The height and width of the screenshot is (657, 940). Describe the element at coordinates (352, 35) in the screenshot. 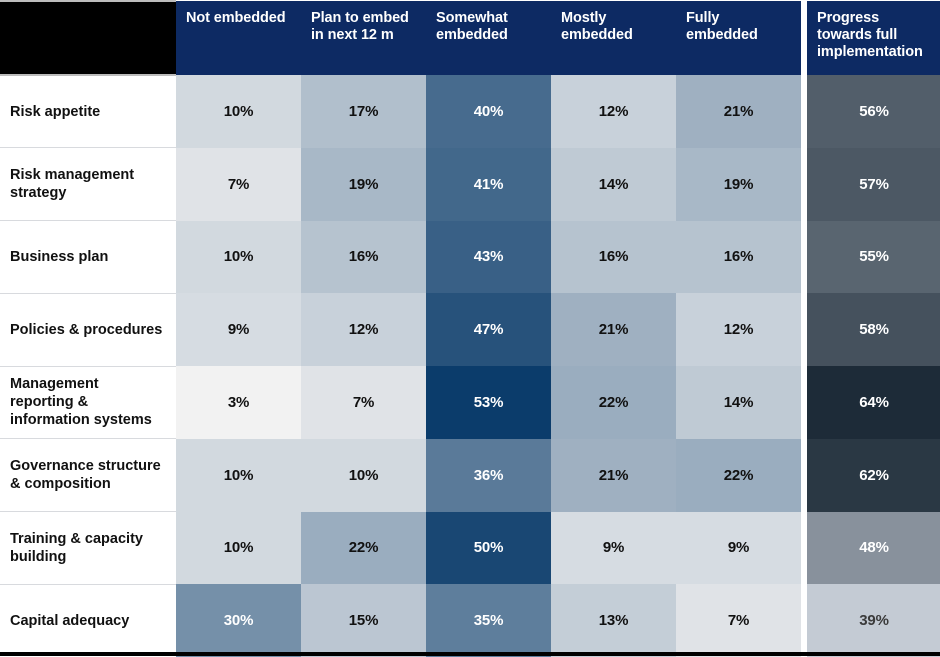

I see `column-header-line: in next 12 m` at that location.